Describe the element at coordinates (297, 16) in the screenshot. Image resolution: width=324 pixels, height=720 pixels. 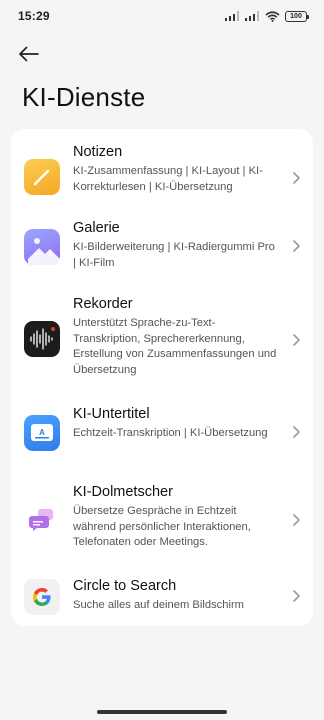
I see `battery-icon: 100` at that location.